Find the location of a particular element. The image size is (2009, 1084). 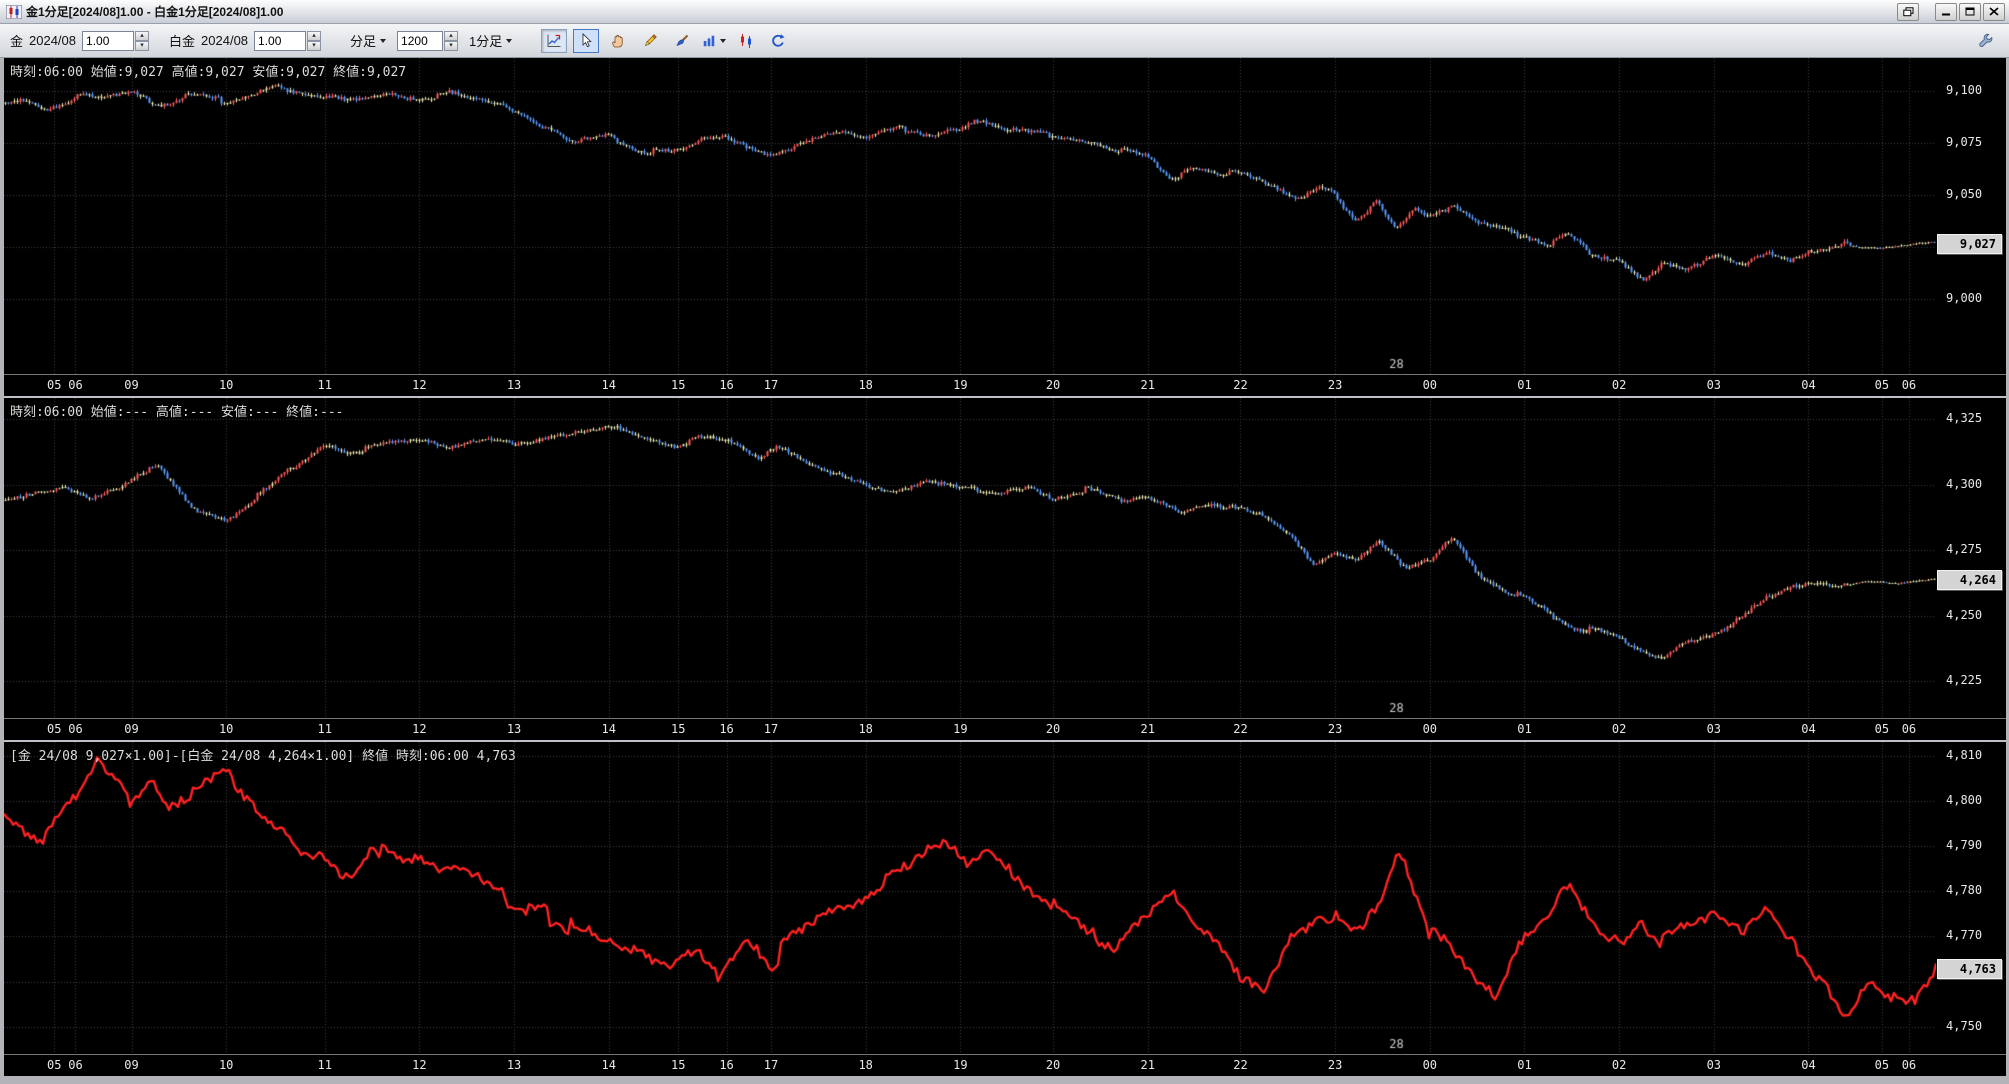

time-axis-label: 19 is located at coordinates (960, 385).